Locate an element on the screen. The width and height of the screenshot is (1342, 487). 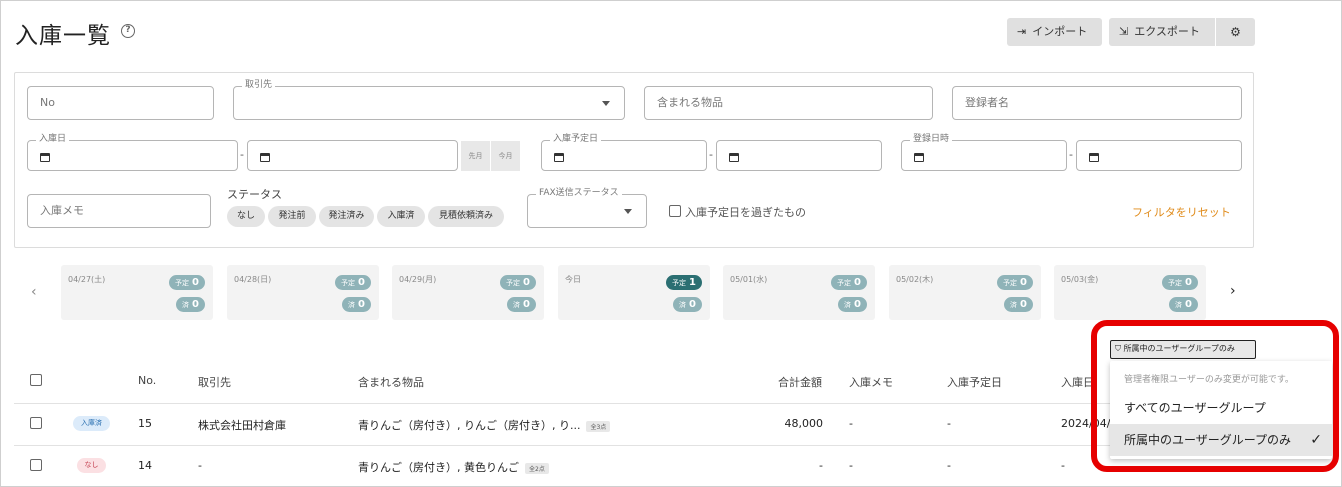
calendar-day-card: 05/02(木) 予定 0 済 0 is located at coordinates (965, 292).